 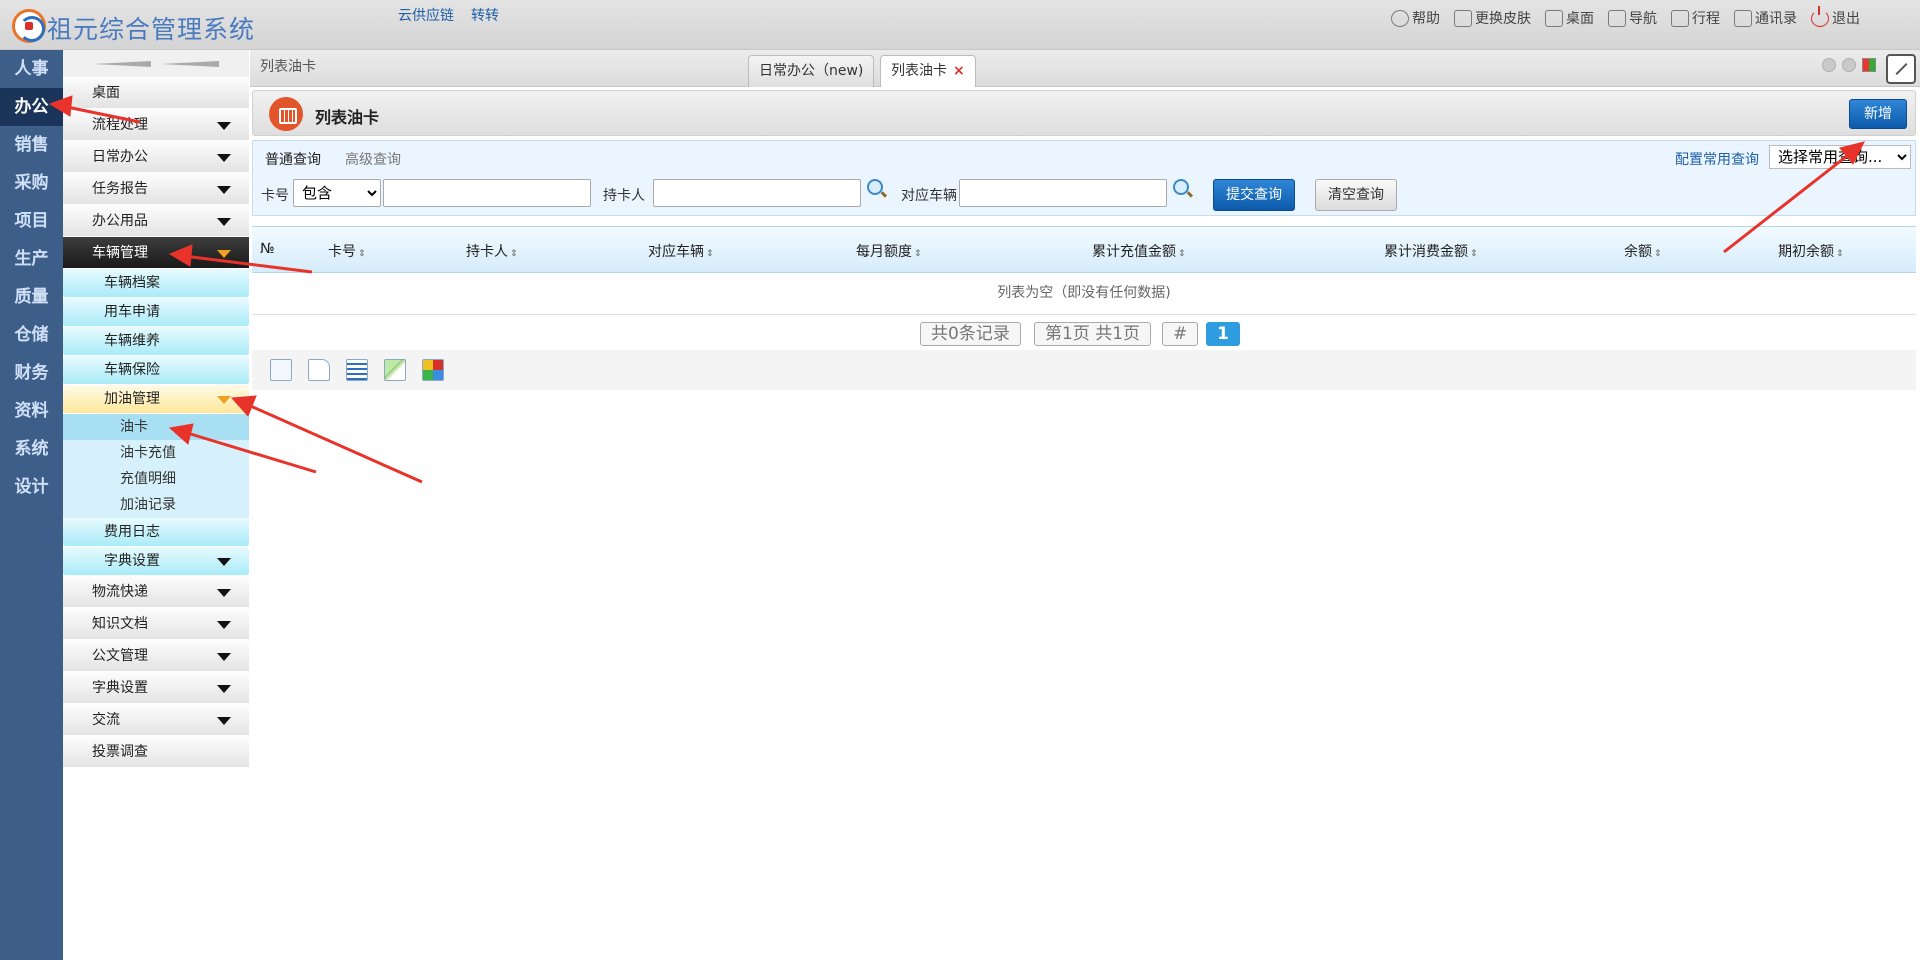 What do you see at coordinates (156, 427) in the screenshot?
I see `menu-item-fuel-card: 油卡` at bounding box center [156, 427].